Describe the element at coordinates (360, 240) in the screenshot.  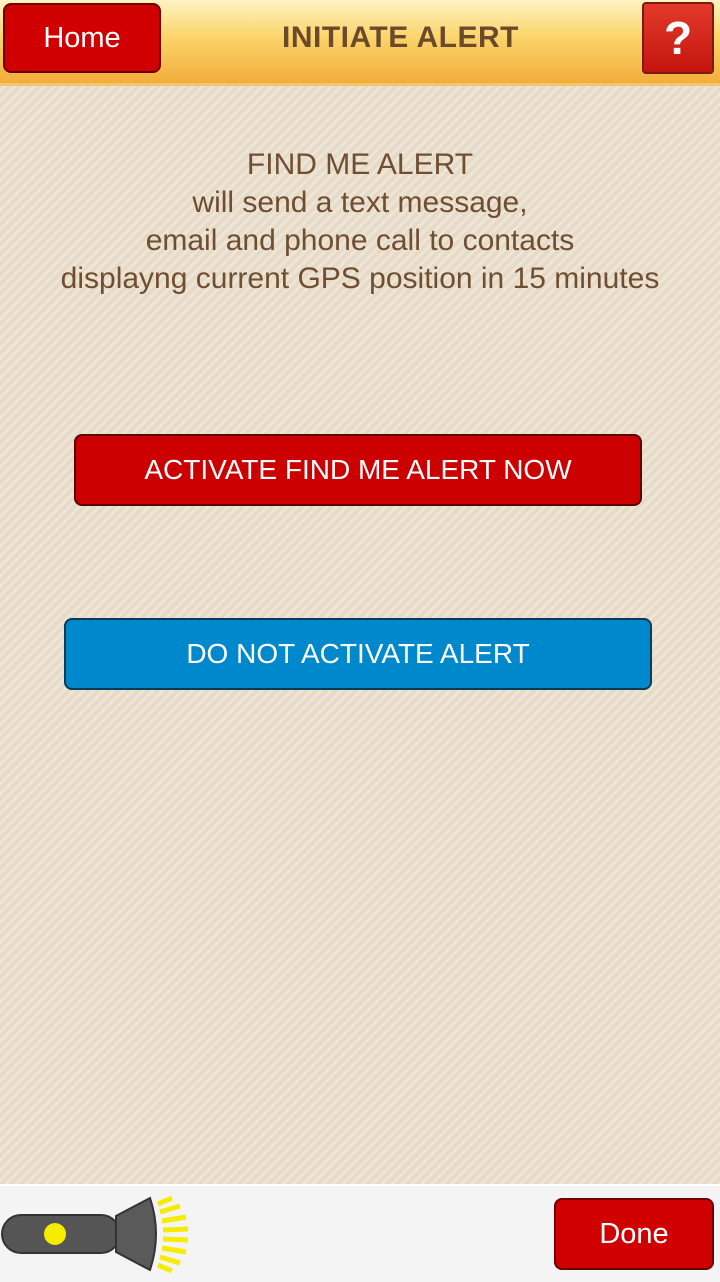
I see `message-line: email and phone call to contacts` at that location.